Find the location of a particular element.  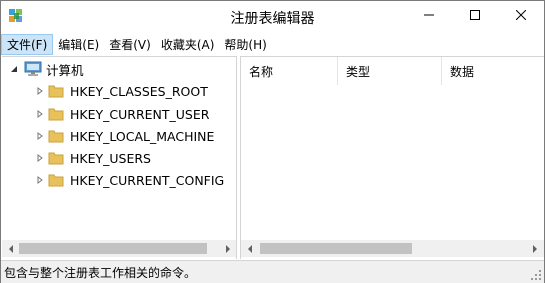

minimize-button is located at coordinates (429, 16).